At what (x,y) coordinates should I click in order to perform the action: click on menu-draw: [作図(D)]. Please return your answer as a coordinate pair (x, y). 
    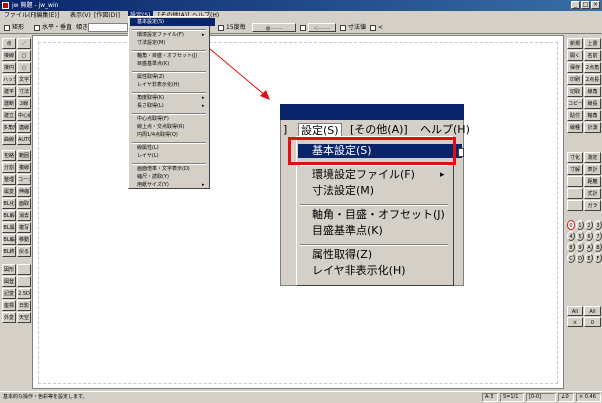
    Looking at the image, I should click on (107, 16).